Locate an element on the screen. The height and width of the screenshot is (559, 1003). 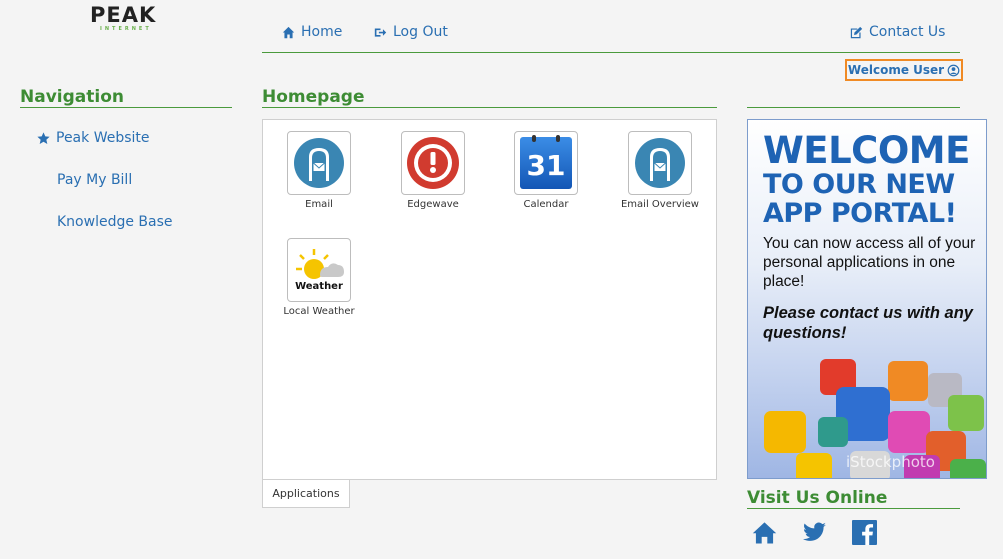
app-local-weather: Weather Local Weather is located at coordinates (319, 277).